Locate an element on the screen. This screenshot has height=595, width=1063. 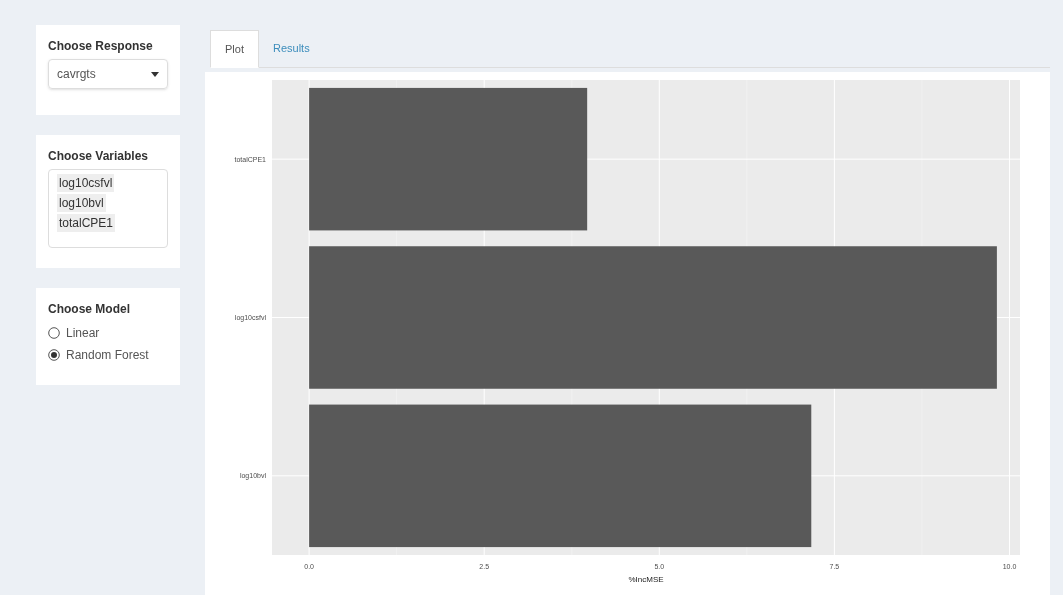
model-label: Choose Model is located at coordinates (89, 309).